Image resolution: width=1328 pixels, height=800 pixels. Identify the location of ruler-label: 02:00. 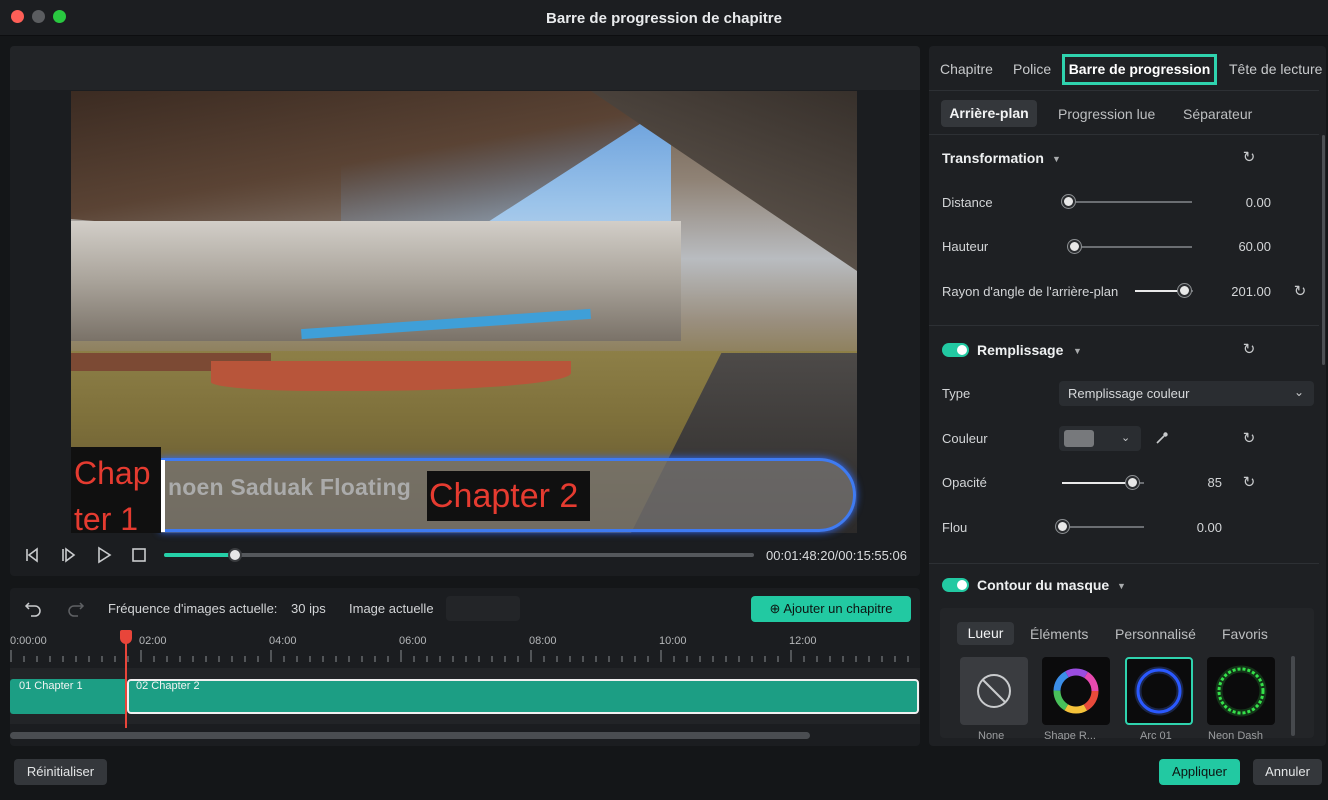
(153, 641).